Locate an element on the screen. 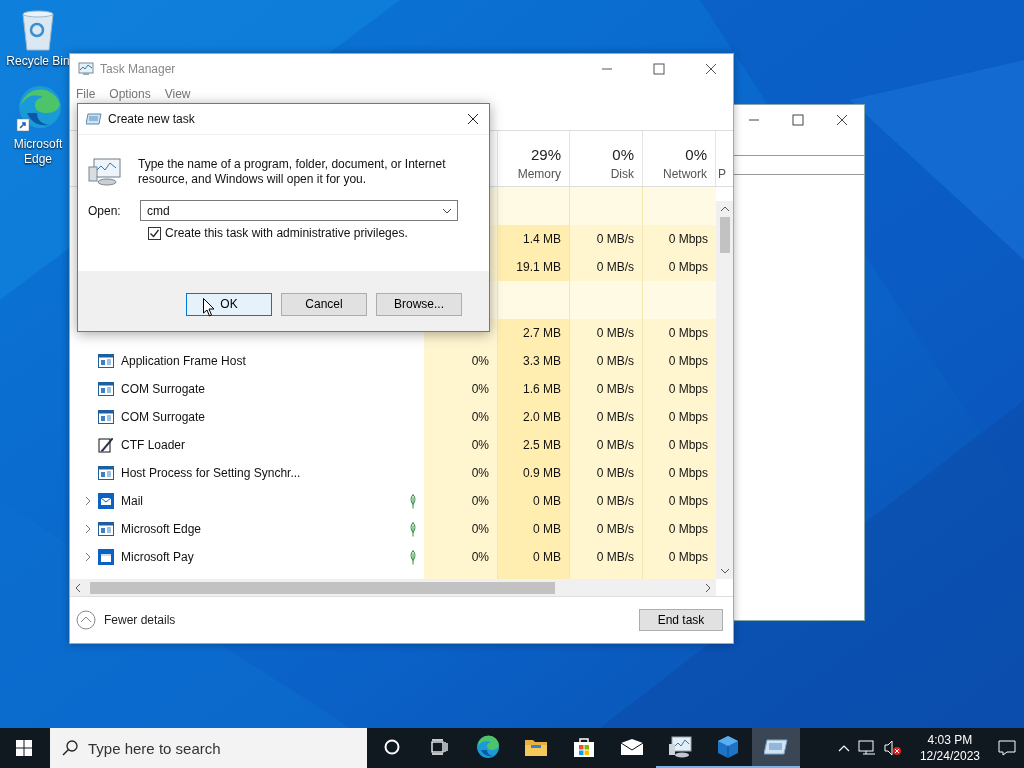  vertical-scrollbar is located at coordinates (724, 390).